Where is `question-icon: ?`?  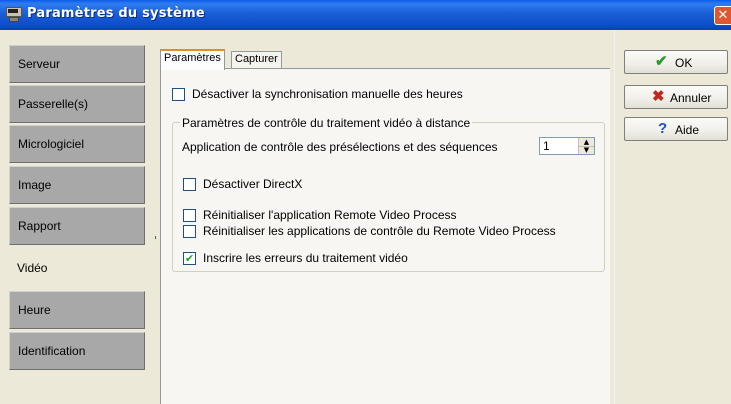 question-icon: ? is located at coordinates (663, 128).